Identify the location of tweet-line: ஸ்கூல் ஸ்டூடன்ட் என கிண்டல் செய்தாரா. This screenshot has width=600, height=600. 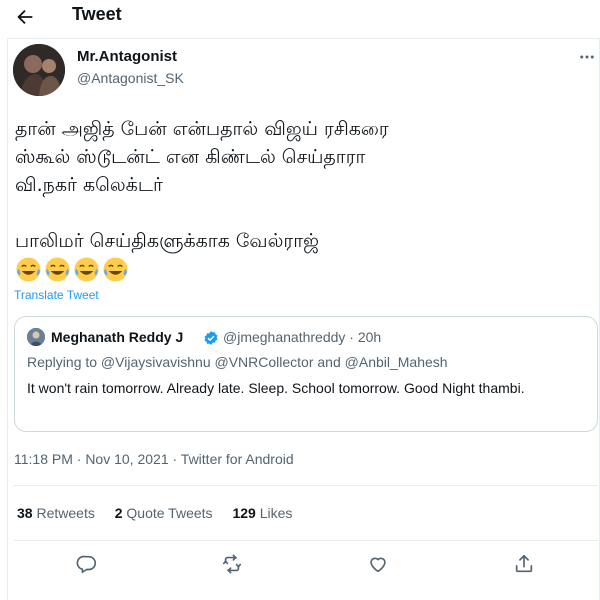
(190, 157).